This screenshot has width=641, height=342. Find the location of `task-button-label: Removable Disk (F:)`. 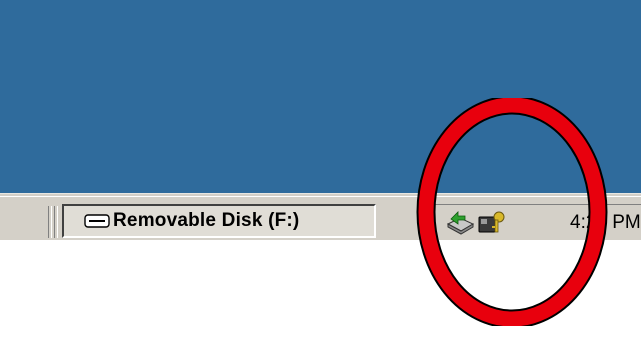

task-button-label: Removable Disk (F:) is located at coordinates (206, 220).